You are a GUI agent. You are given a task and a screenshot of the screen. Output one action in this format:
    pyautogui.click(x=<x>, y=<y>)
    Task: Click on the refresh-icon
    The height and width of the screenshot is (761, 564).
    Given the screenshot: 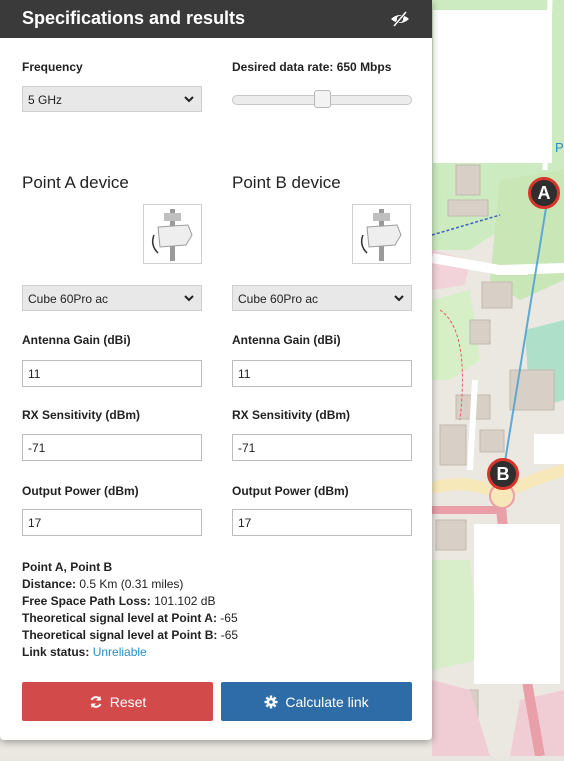 What is the action you would take?
    pyautogui.click(x=96, y=701)
    